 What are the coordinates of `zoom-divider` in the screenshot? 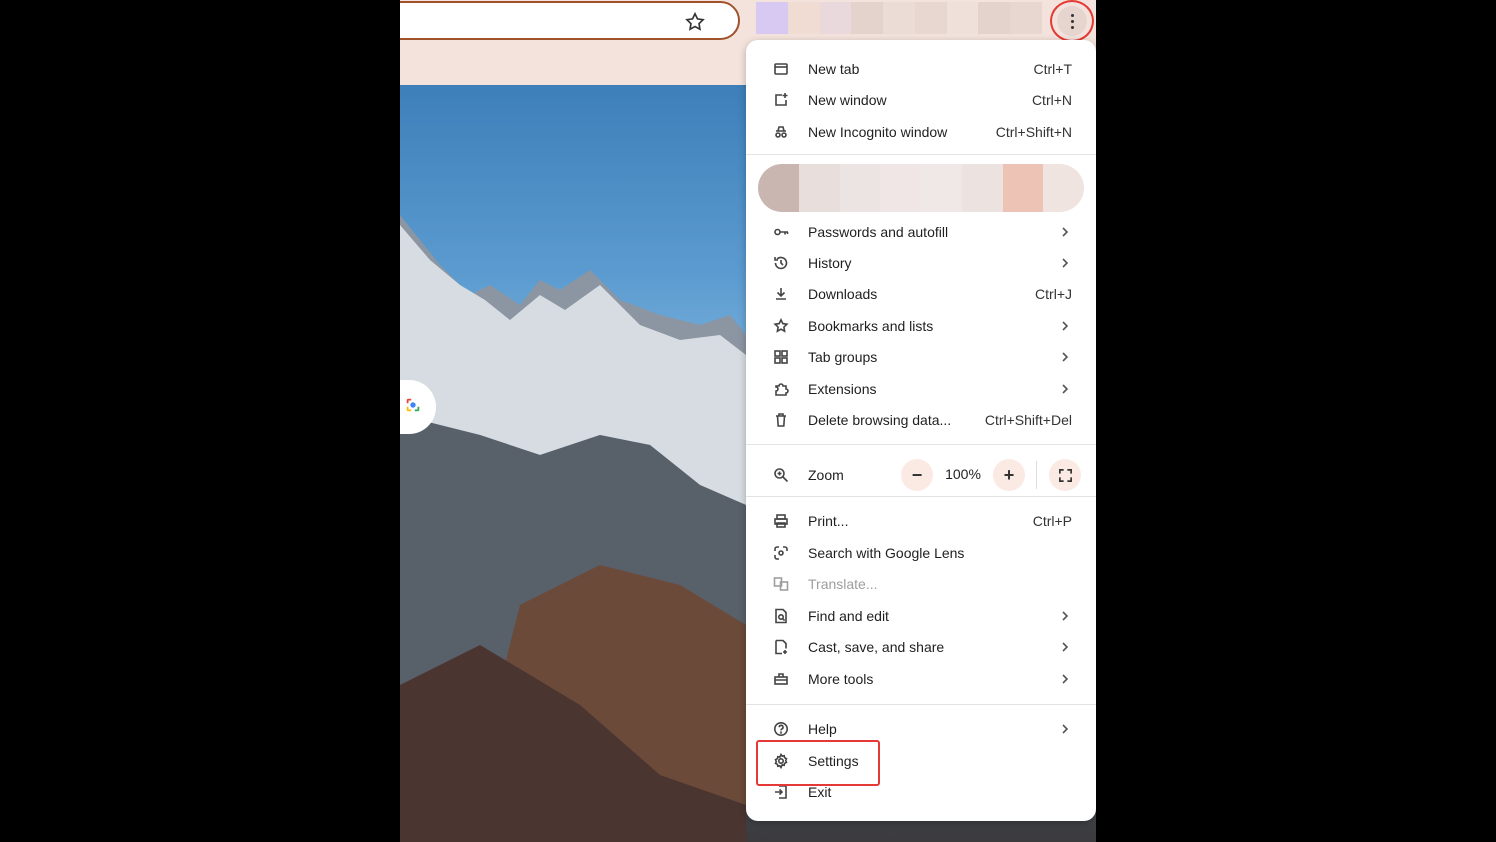 It's located at (1036, 475).